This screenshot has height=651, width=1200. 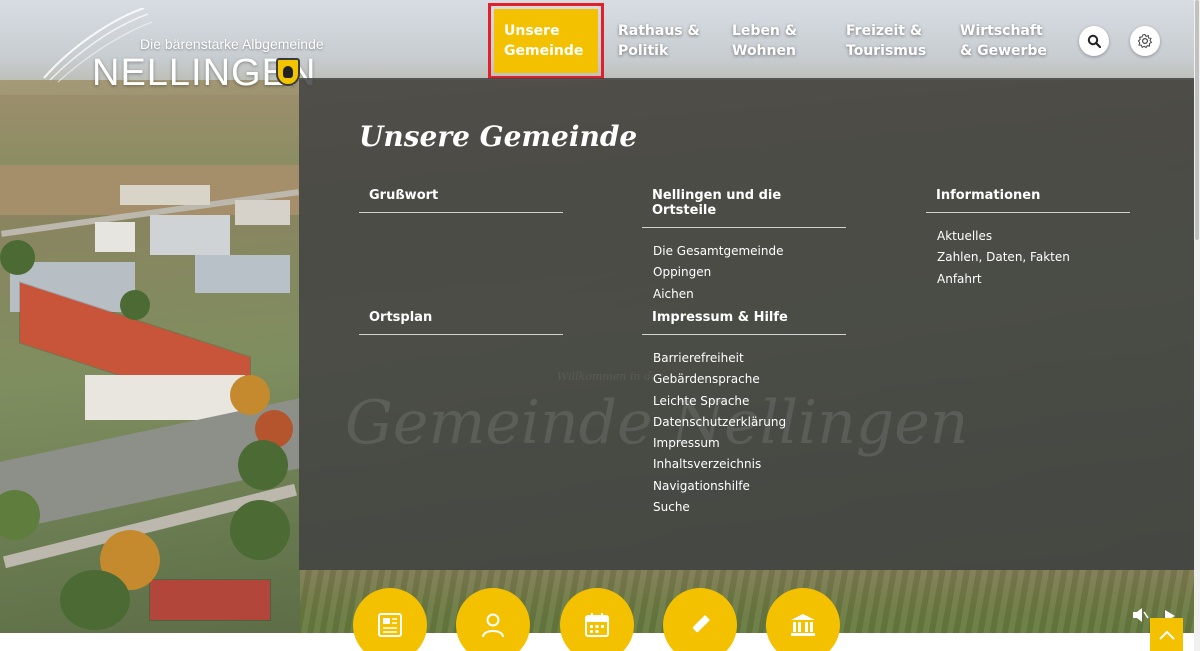 I want to click on menu-links-informationen: Aktuelles Zahlen, Daten, Fakten Anfahrt, so click(x=1028, y=251).